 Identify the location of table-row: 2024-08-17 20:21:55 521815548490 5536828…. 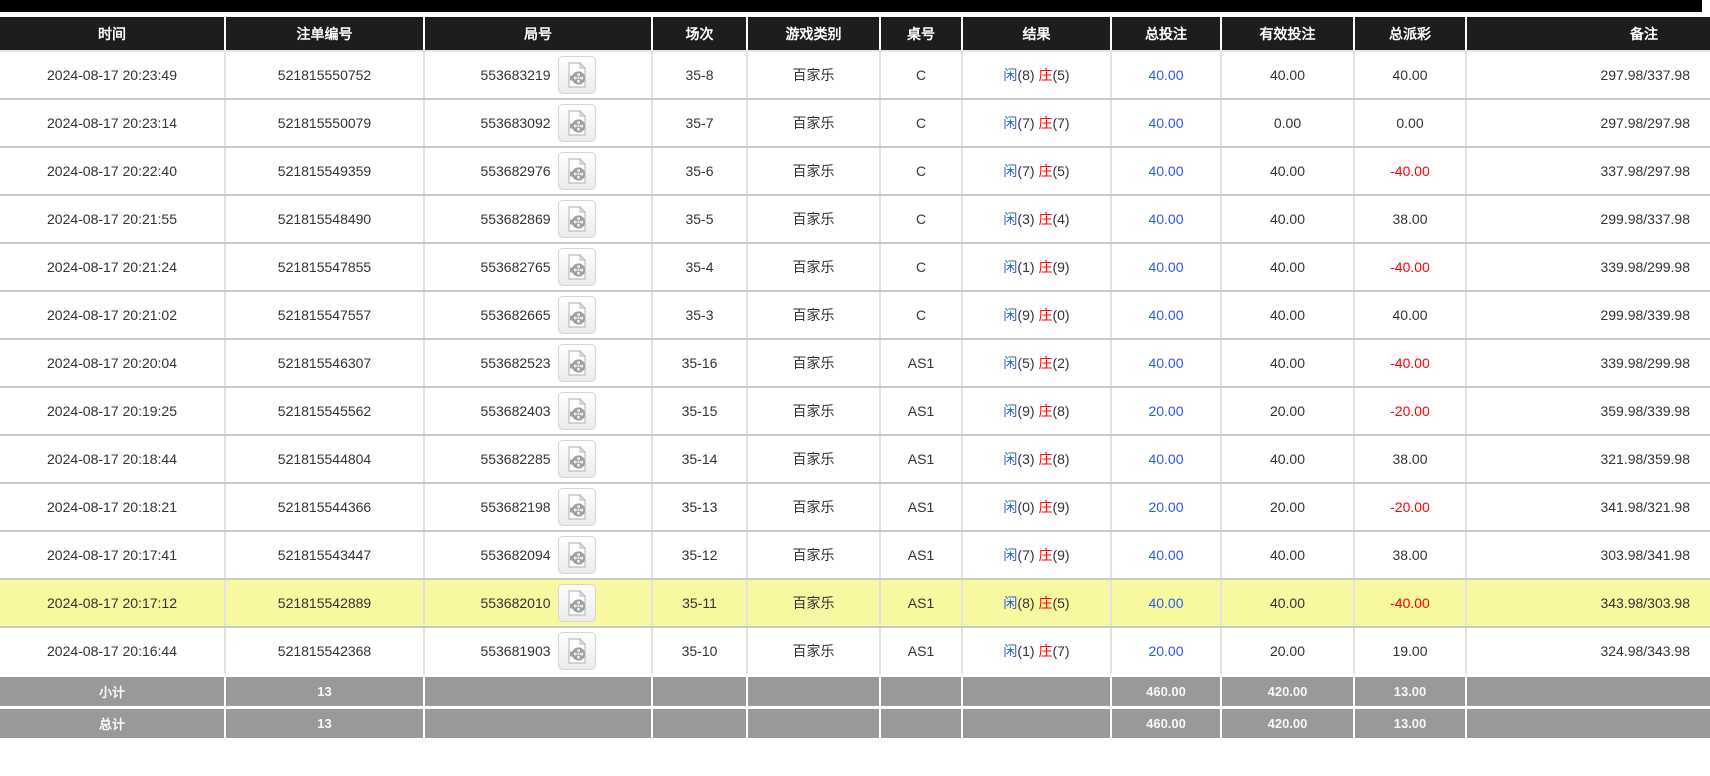
(855, 219).